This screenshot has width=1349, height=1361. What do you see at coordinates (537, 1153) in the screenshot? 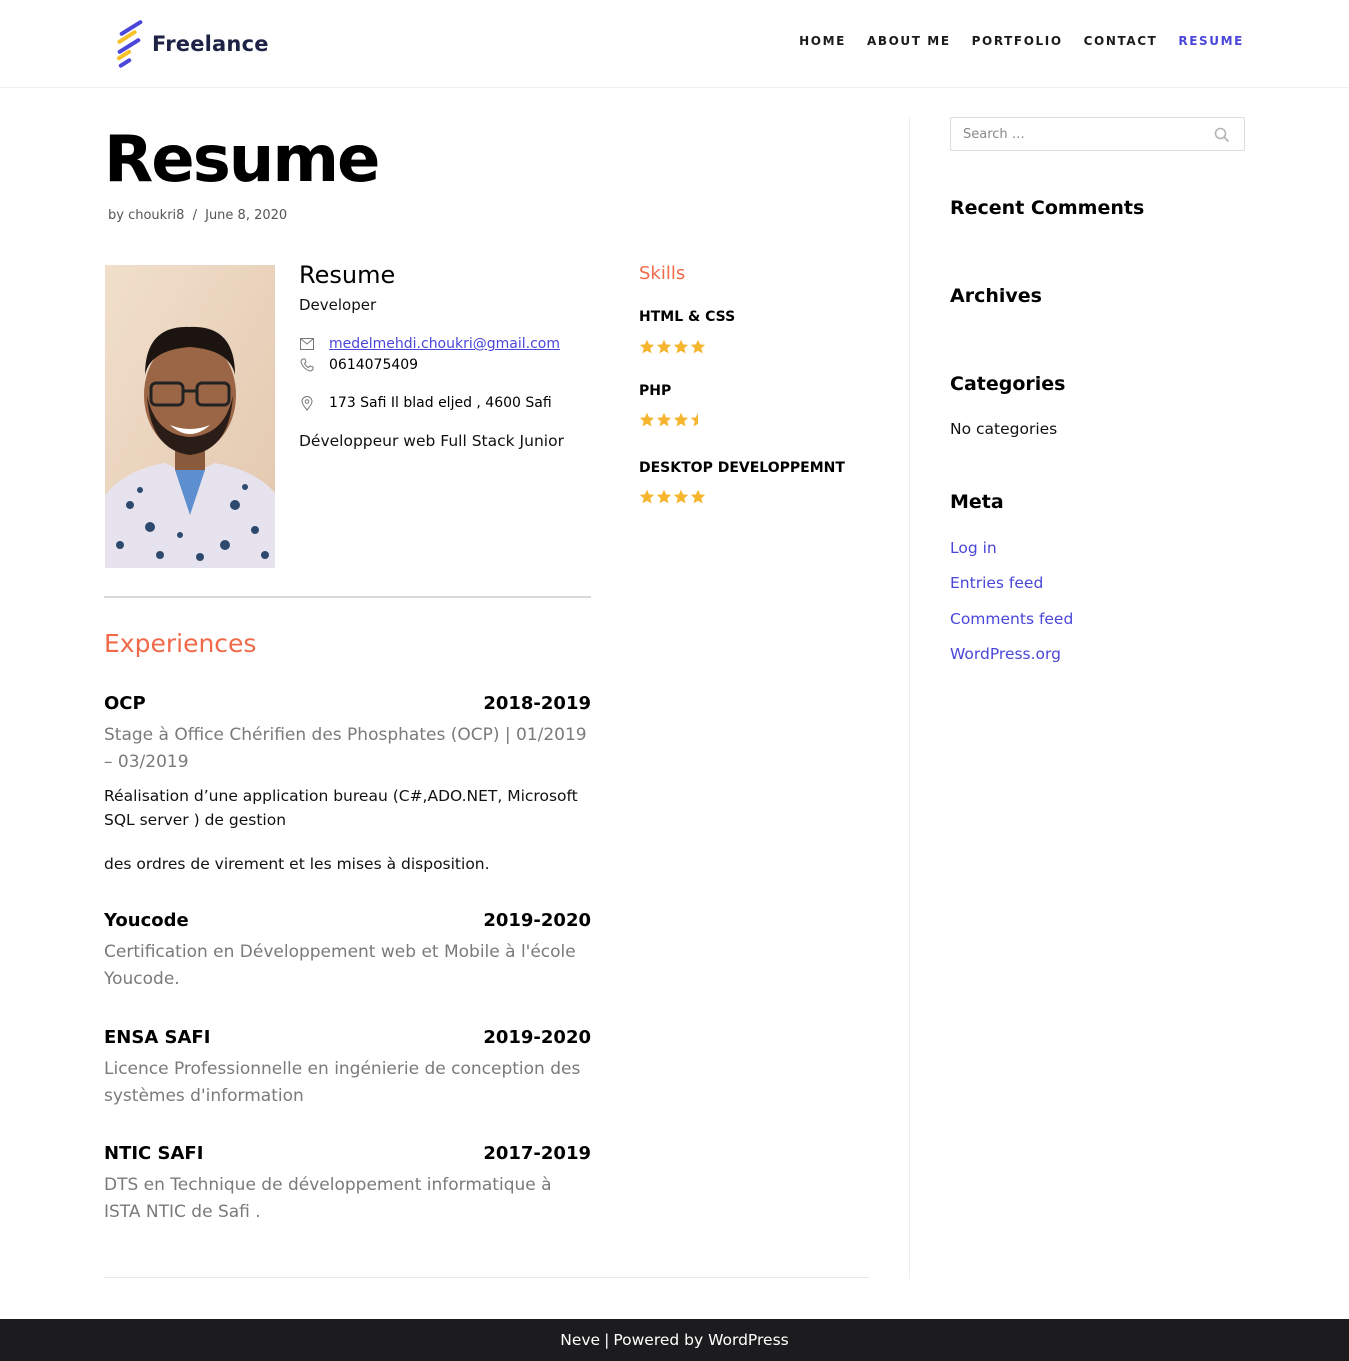
I see `experience-period: 2017-2019` at bounding box center [537, 1153].